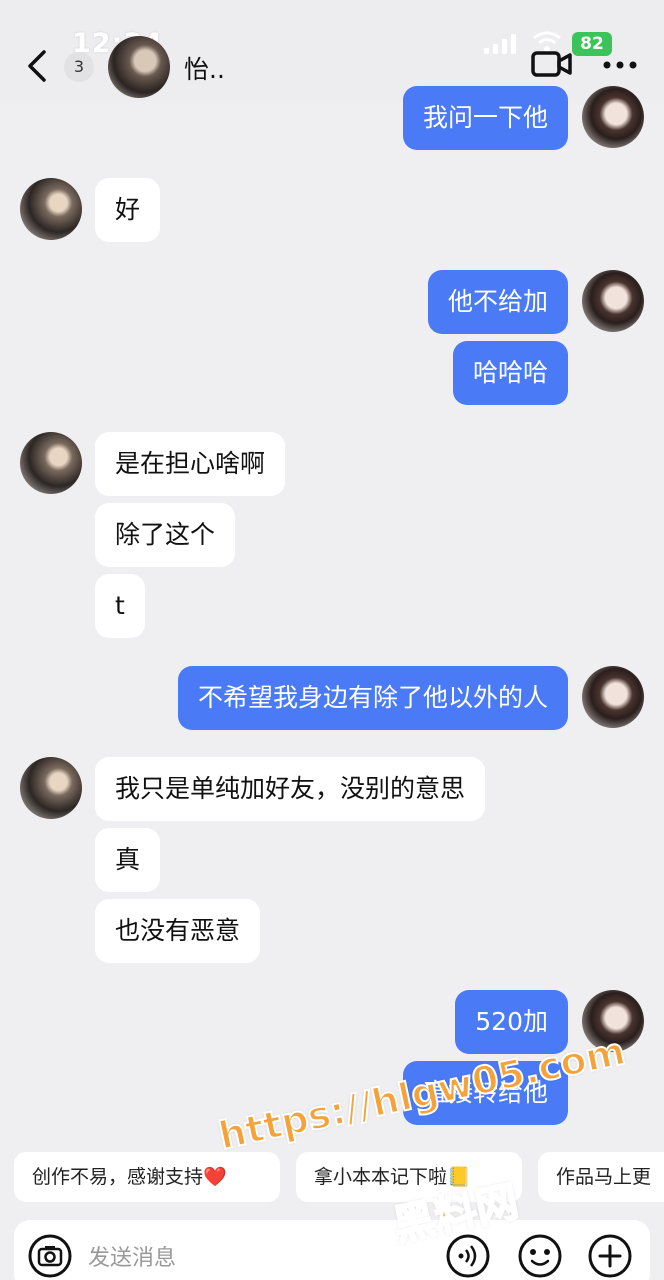 Image resolution: width=664 pixels, height=1280 pixels. What do you see at coordinates (372, 698) in the screenshot?
I see `message-outgoing: 不希望我身边有除了他以外的人` at bounding box center [372, 698].